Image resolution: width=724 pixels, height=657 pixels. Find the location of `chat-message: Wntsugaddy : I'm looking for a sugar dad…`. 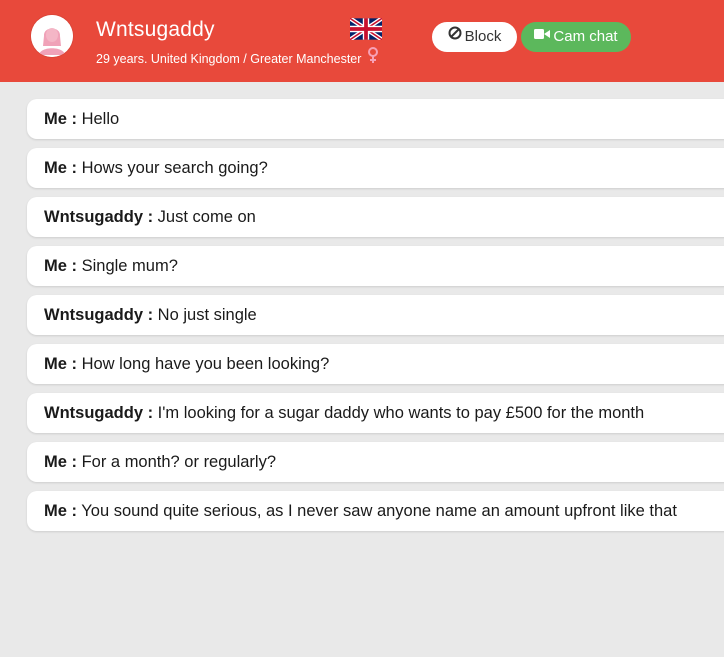

chat-message: Wntsugaddy : I'm looking for a sugar dad… is located at coordinates (375, 413).